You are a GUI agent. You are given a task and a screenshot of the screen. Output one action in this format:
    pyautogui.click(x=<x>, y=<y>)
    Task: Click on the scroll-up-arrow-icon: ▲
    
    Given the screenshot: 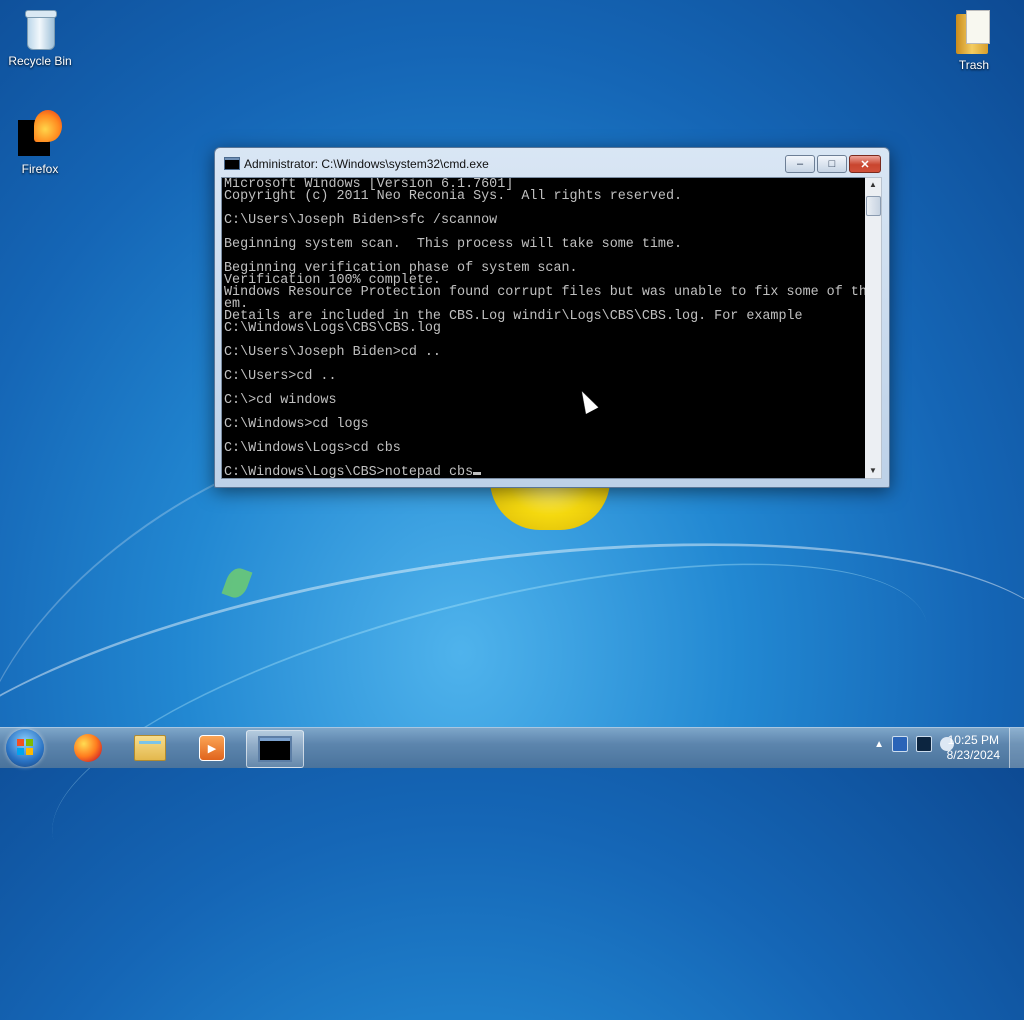 What is the action you would take?
    pyautogui.click(x=873, y=185)
    